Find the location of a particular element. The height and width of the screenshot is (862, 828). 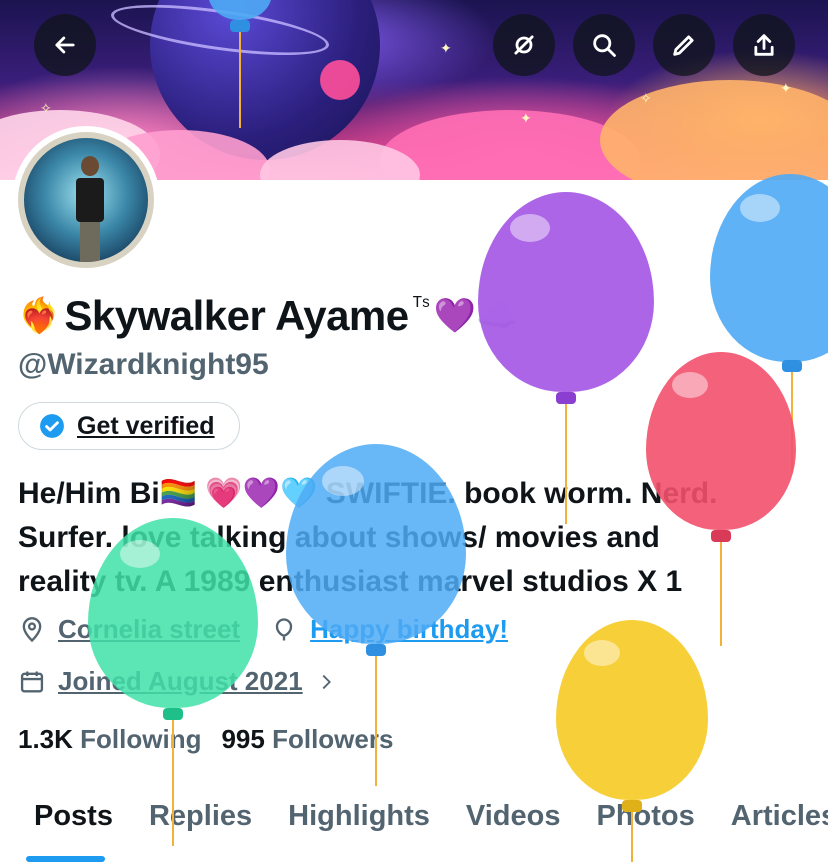

get-verified-button: Get verified is located at coordinates (129, 426).